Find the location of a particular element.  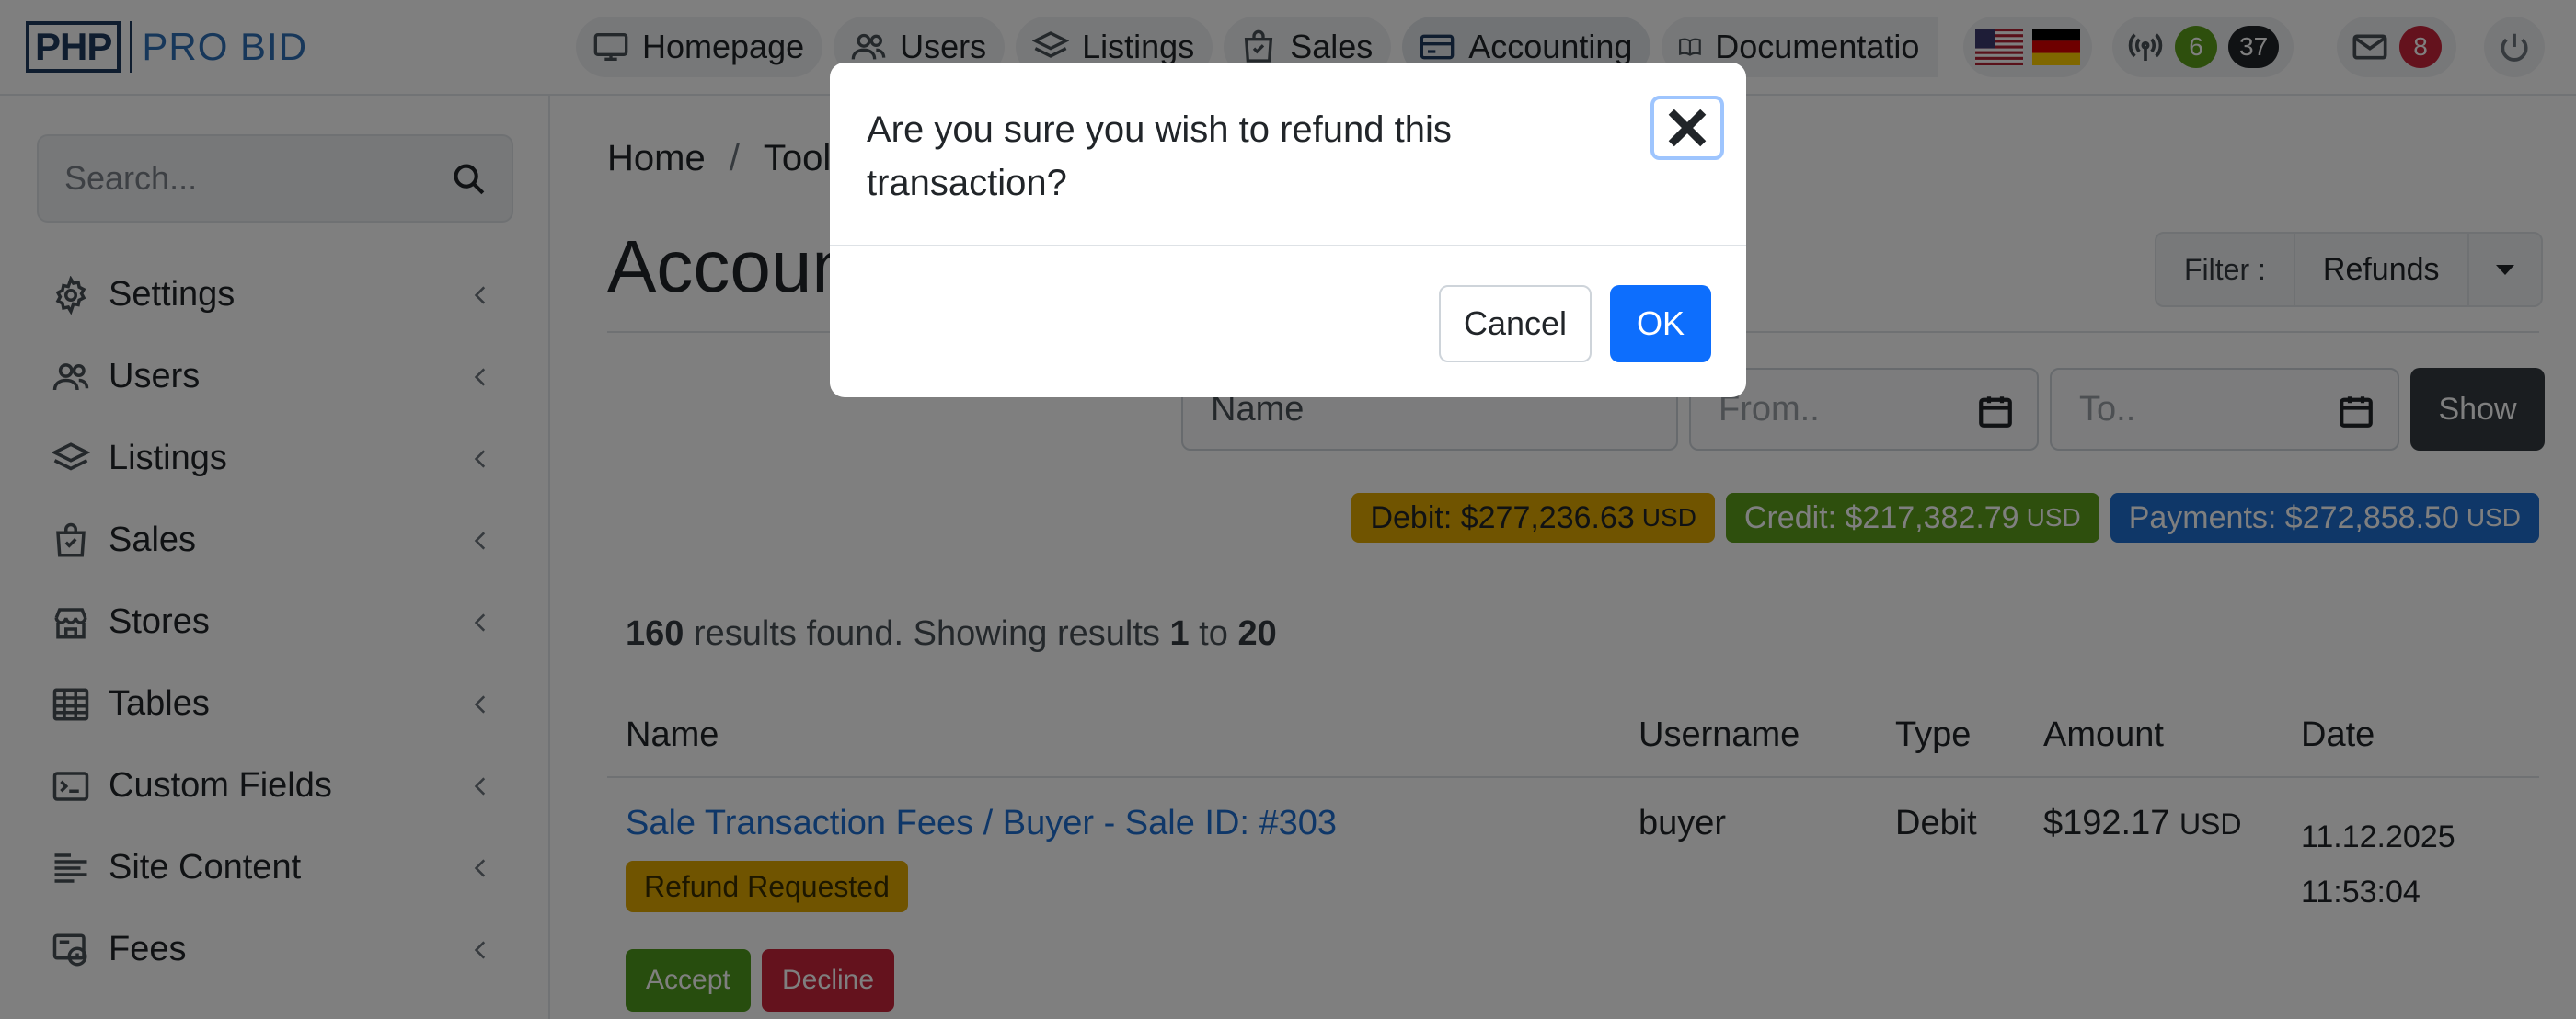

dialog-footer: Cancel OK is located at coordinates (1288, 323).